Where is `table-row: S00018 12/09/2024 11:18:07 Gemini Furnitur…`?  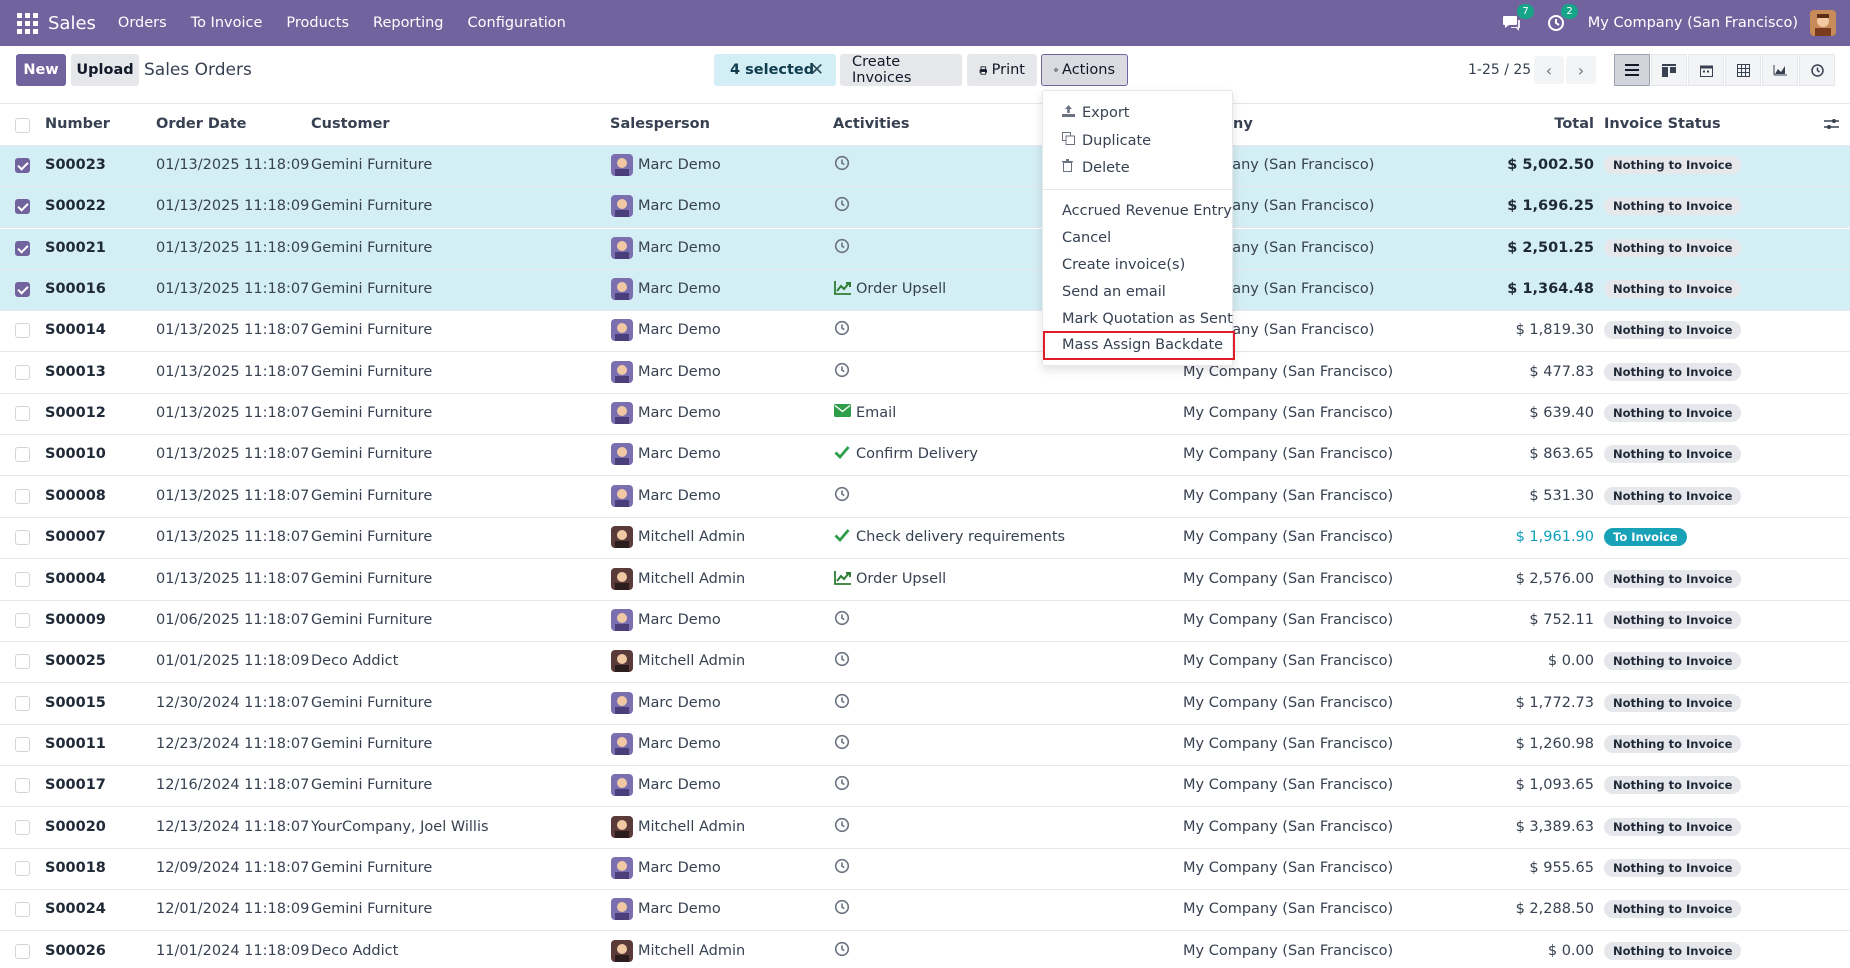
table-row: S00018 12/09/2024 11:18:07 Gemini Furnitur… is located at coordinates (925, 869).